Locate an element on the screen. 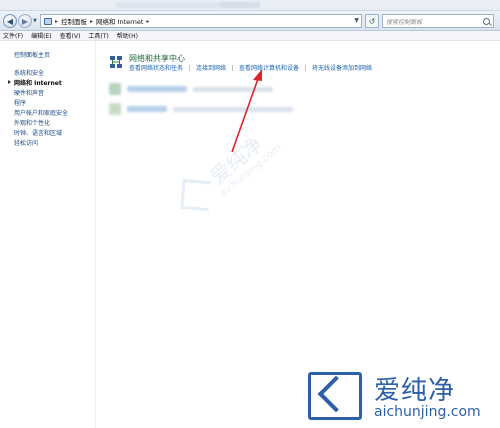 The image size is (500, 428). sidebar-item-home: 控制面板主页 is located at coordinates (32, 54).